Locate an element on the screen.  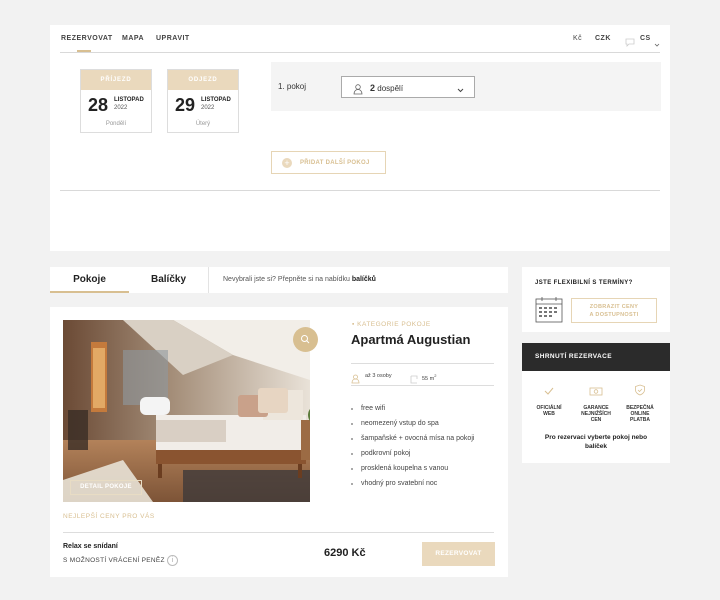
tab-rooms: Pokoje is located at coordinates (89, 280).